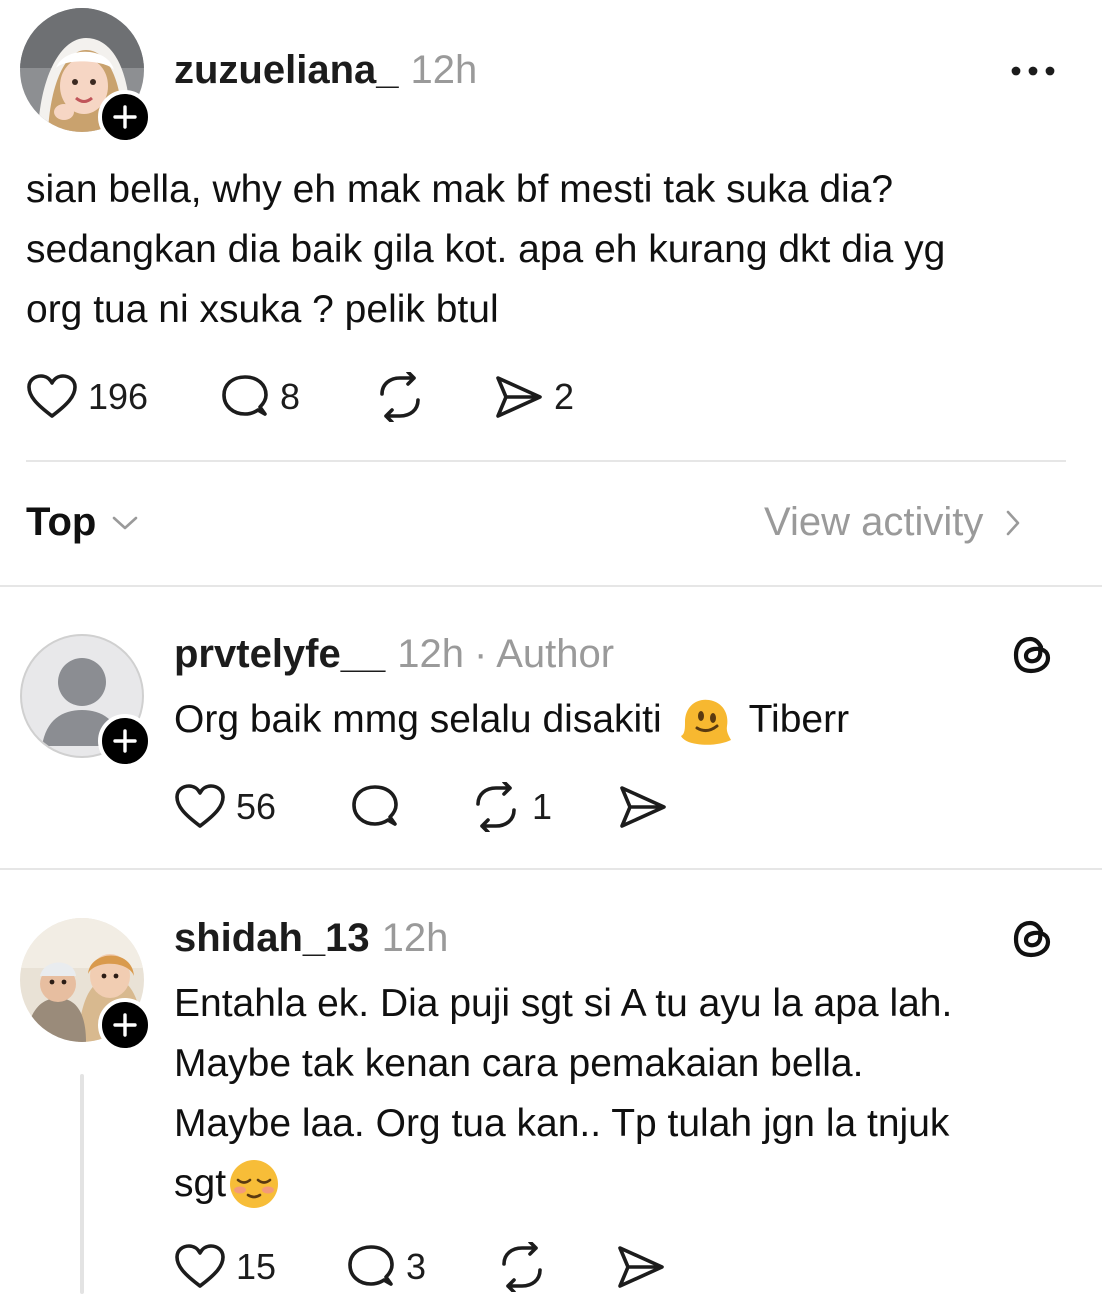 This screenshot has width=1102, height=1294. Describe the element at coordinates (200, 1183) in the screenshot. I see `reply-text-line: sgt` at that location.